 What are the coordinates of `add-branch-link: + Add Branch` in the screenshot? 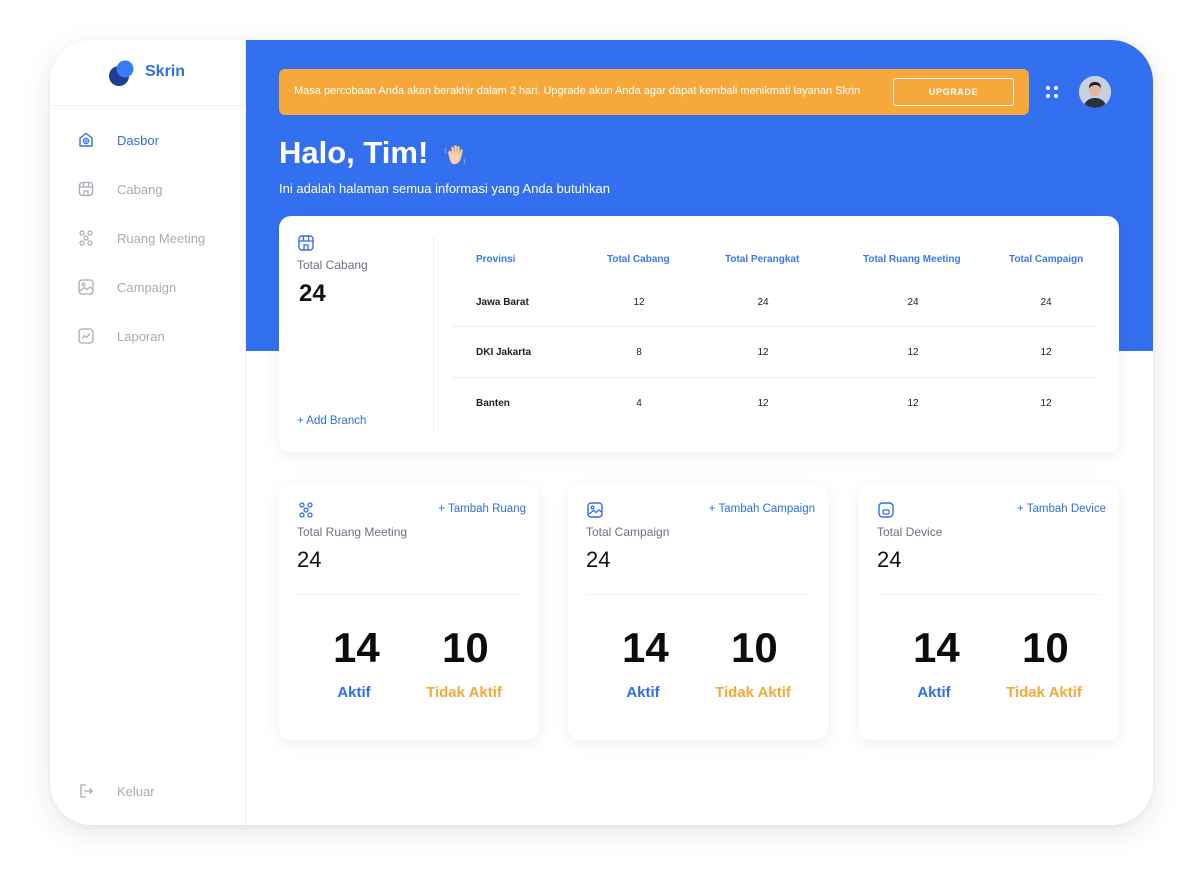 It's located at (331, 421).